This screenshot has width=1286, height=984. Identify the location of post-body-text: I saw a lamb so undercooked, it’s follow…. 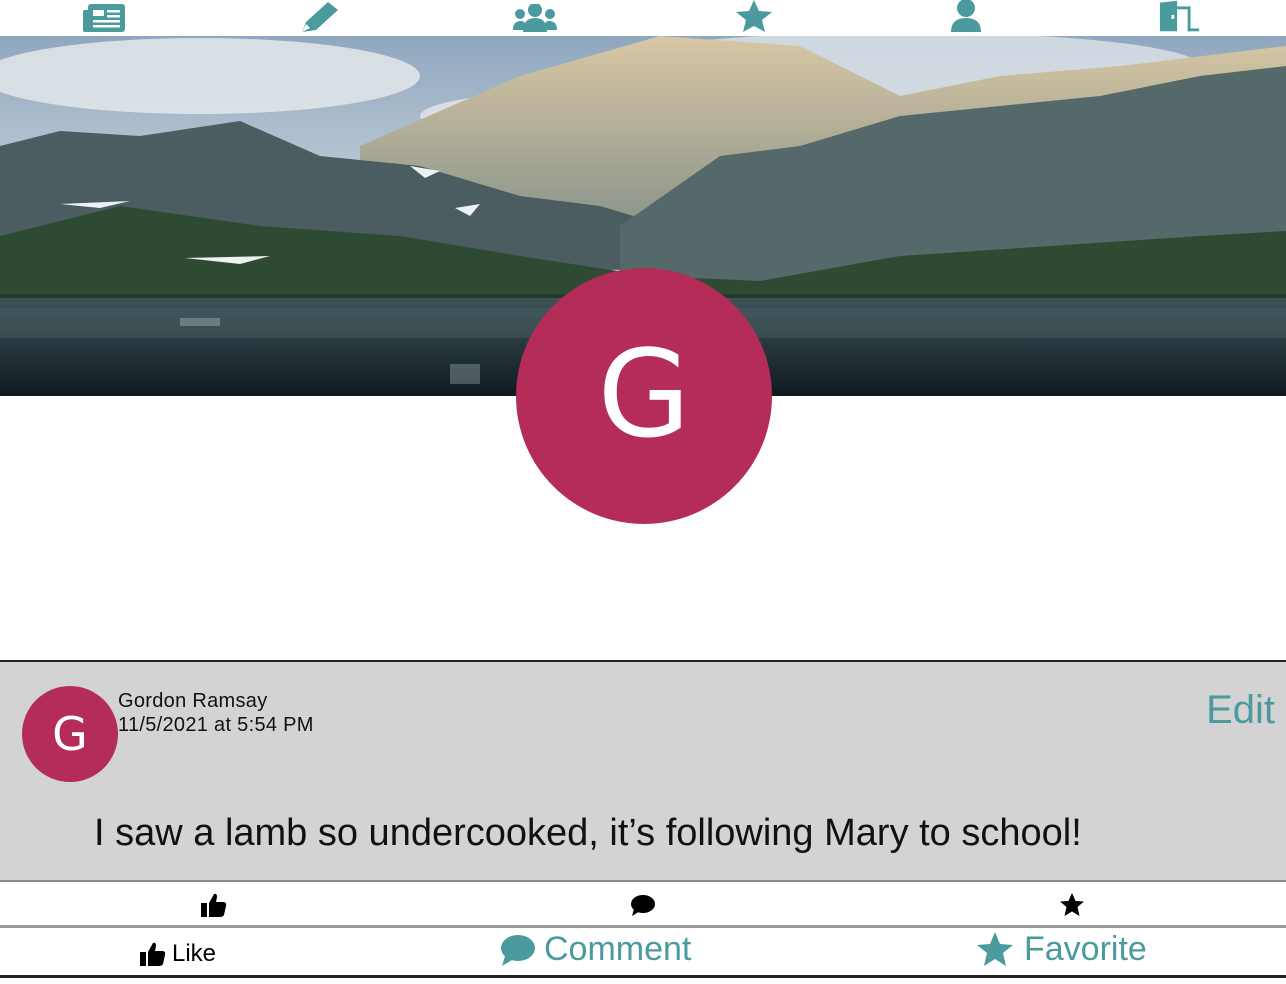
(588, 833).